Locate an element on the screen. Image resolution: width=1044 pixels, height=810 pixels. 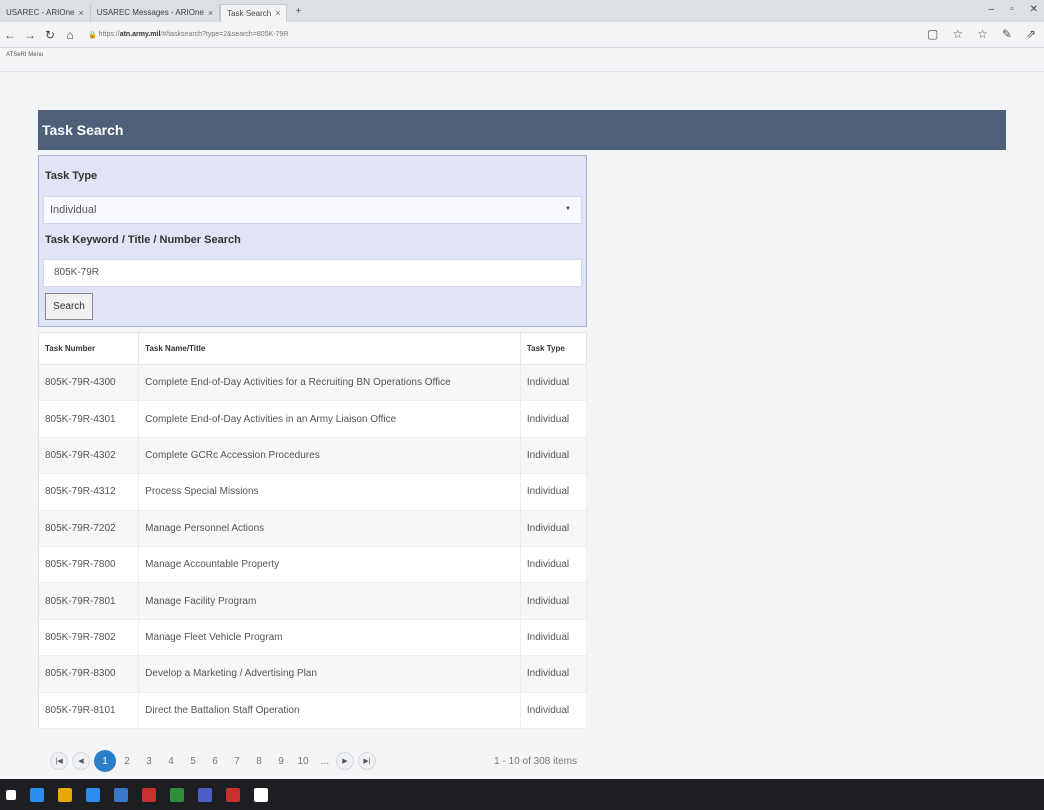
task-number-cell: 805K-79R-4312 is located at coordinates (89, 492).